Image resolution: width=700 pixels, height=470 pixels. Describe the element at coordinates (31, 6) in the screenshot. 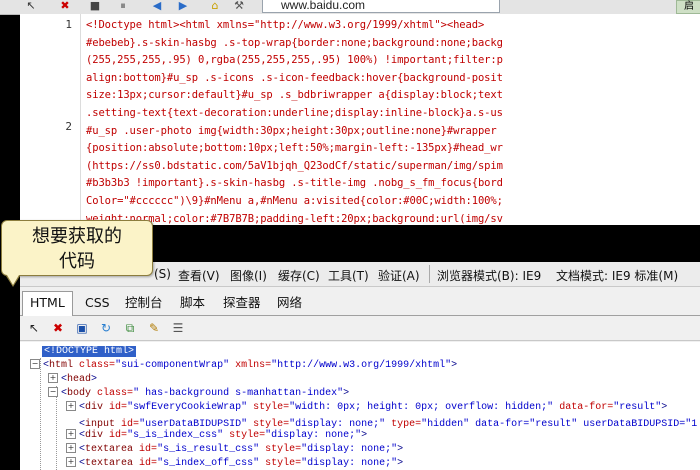

I see `pointer-icon: ↖` at that location.